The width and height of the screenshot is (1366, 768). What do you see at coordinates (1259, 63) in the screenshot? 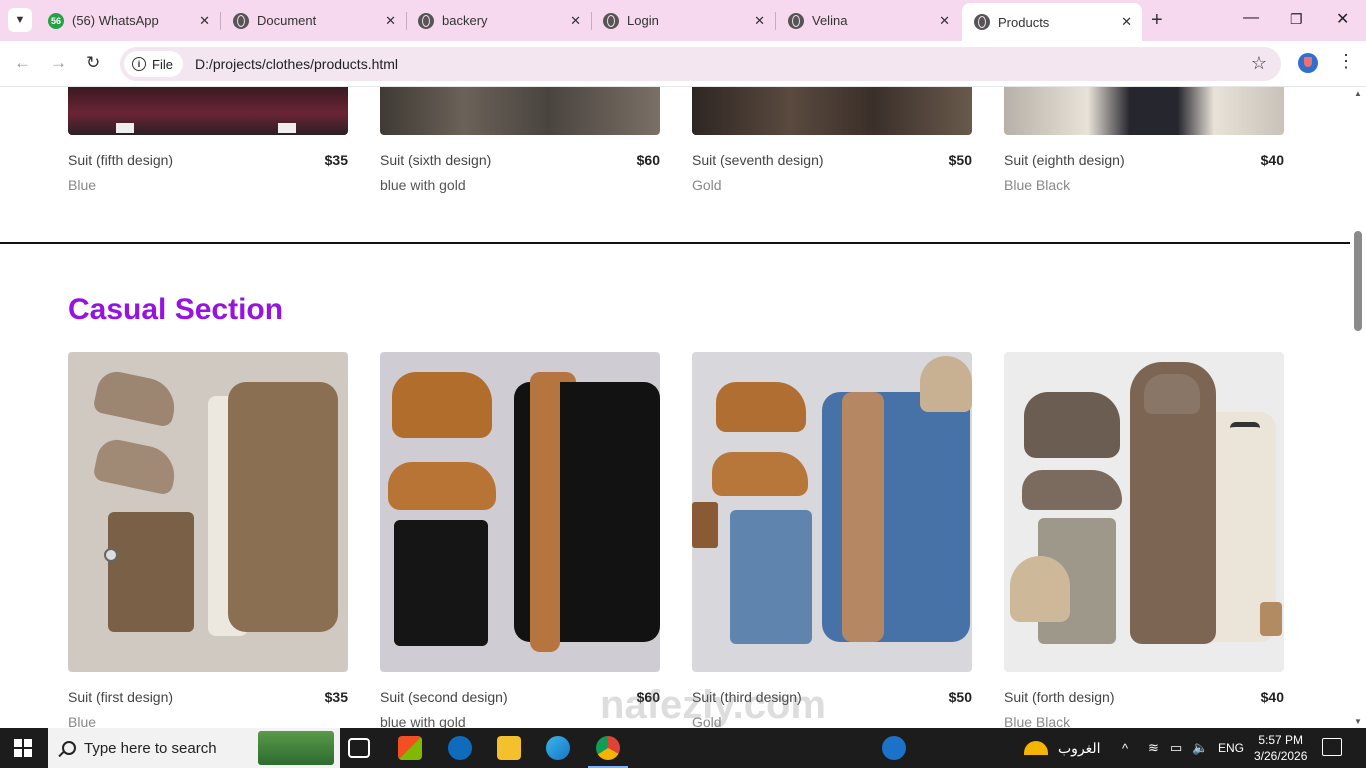
I see `bookmark-star-icon: ☆` at bounding box center [1259, 63].